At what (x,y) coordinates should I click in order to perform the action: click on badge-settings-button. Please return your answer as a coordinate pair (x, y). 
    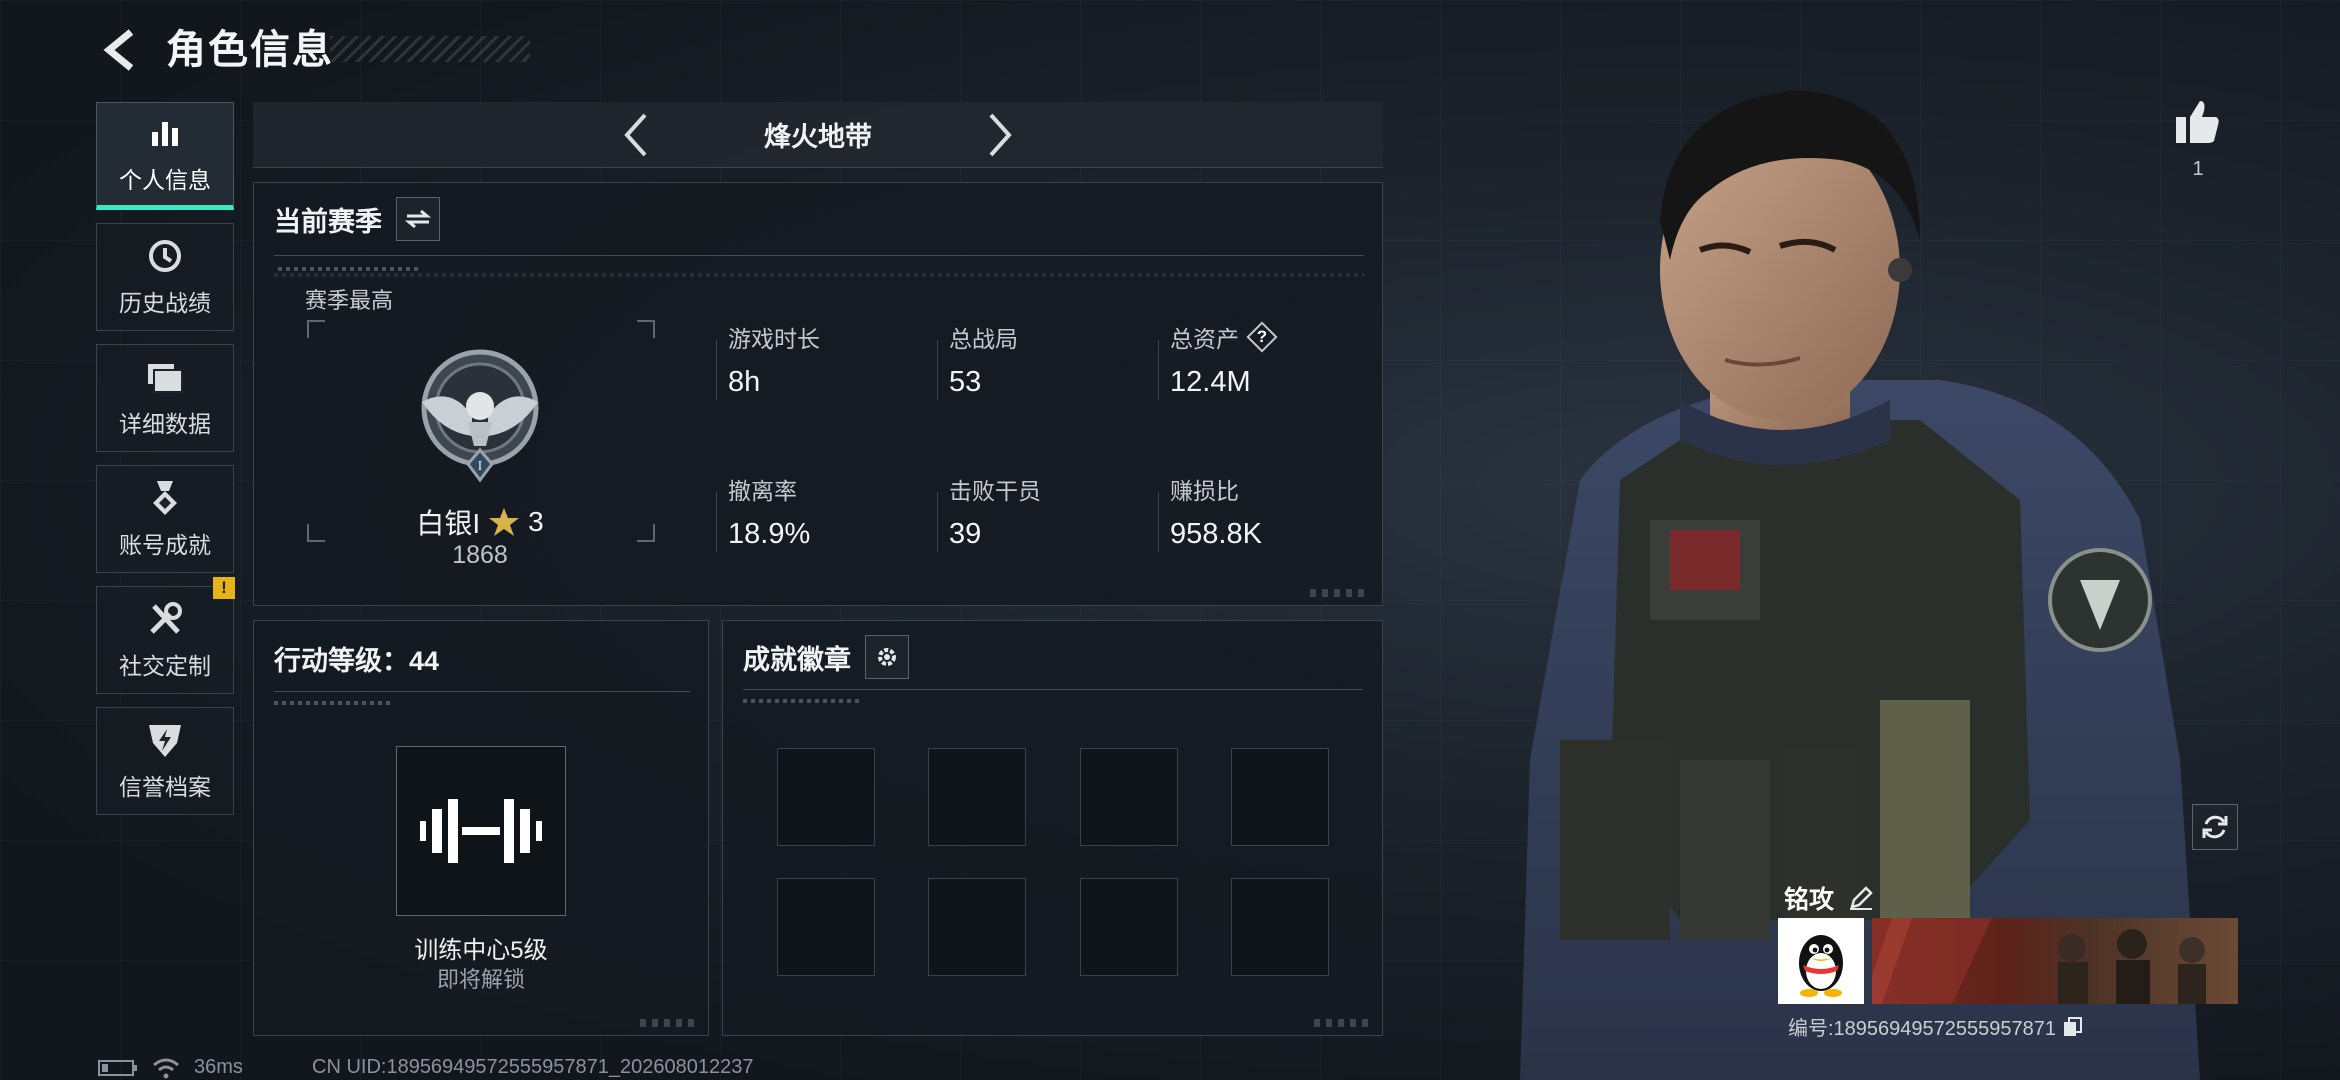
    Looking at the image, I should click on (887, 657).